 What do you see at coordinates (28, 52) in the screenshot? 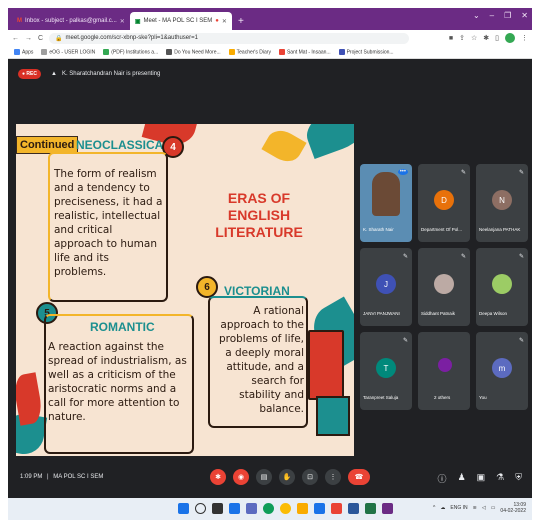
I see `bookmark-label: Apps` at bounding box center [28, 52].